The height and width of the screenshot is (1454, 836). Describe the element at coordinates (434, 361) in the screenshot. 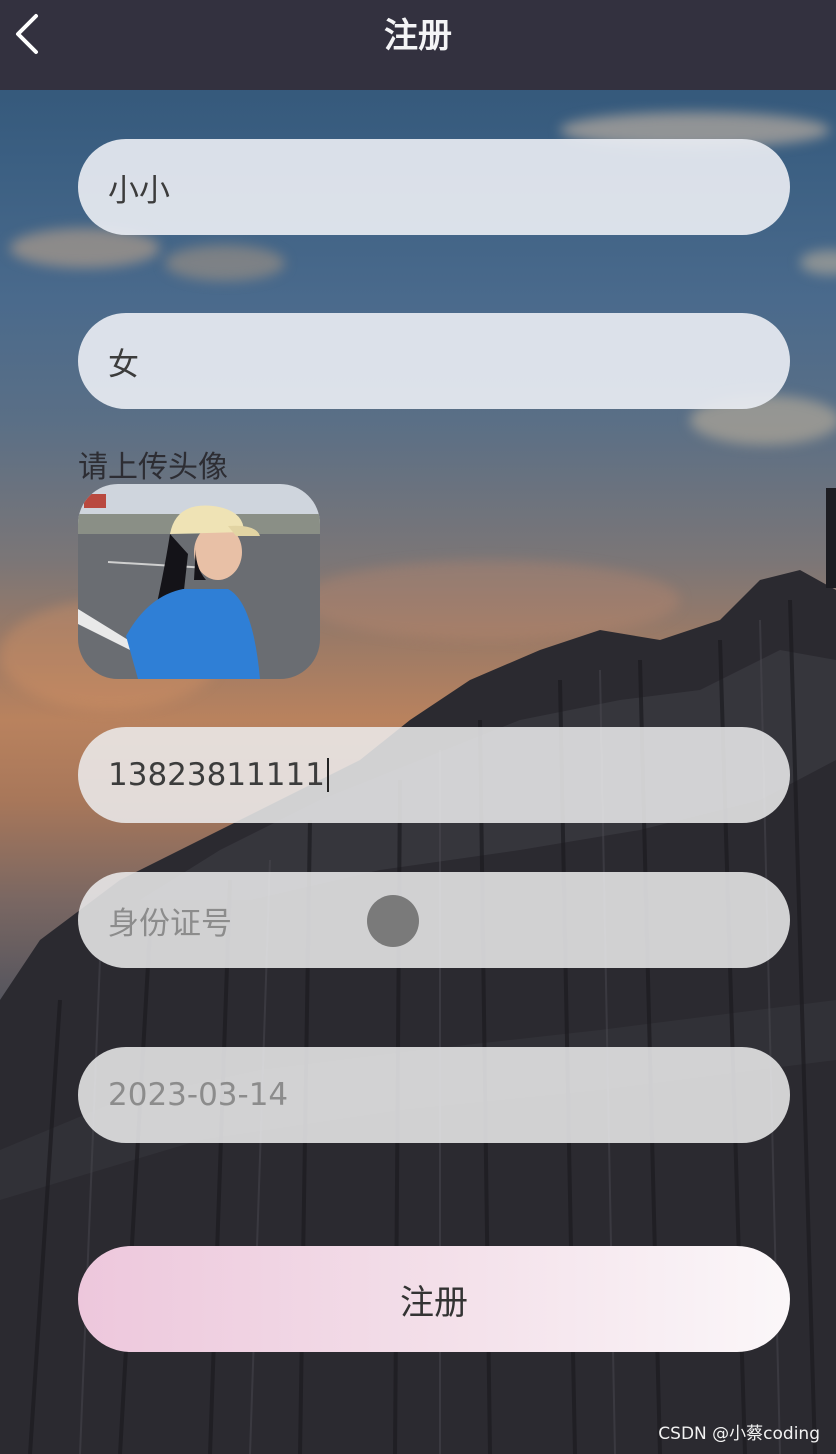

I see `gender-input: 女` at that location.